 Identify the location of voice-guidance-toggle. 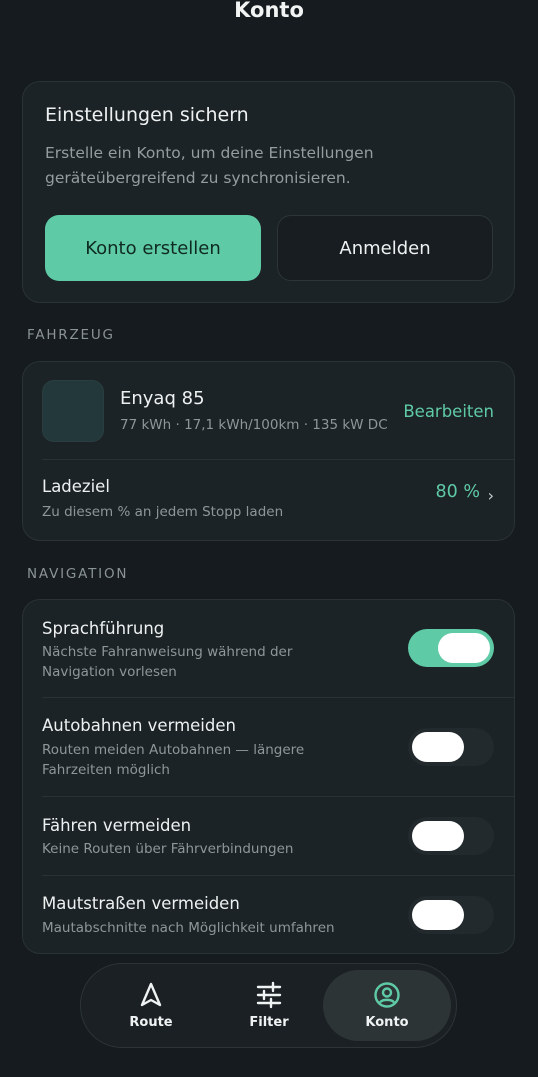
(451, 648).